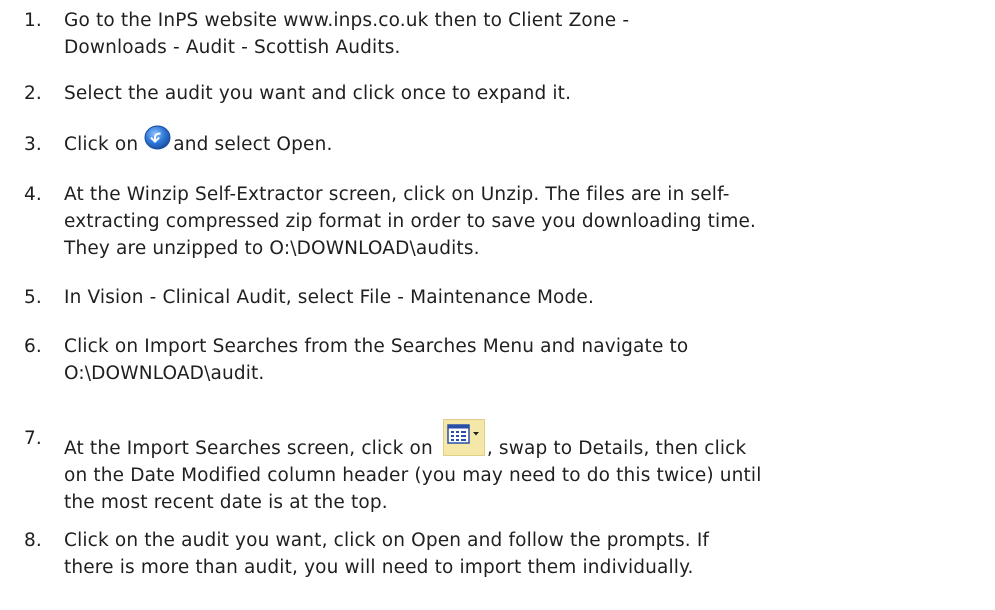  I want to click on step-number: 2., so click(33, 93).